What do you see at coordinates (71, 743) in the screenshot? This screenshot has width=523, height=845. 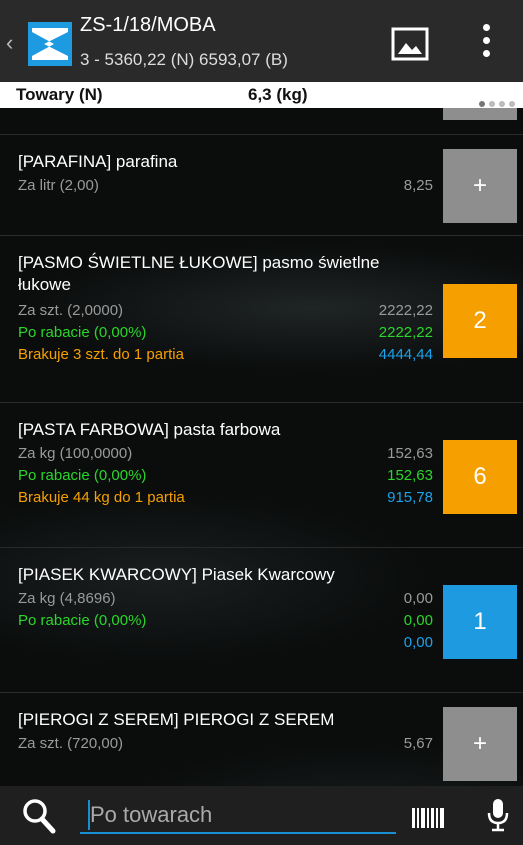 I see `item-price-line: Za szt. (720,00)` at bounding box center [71, 743].